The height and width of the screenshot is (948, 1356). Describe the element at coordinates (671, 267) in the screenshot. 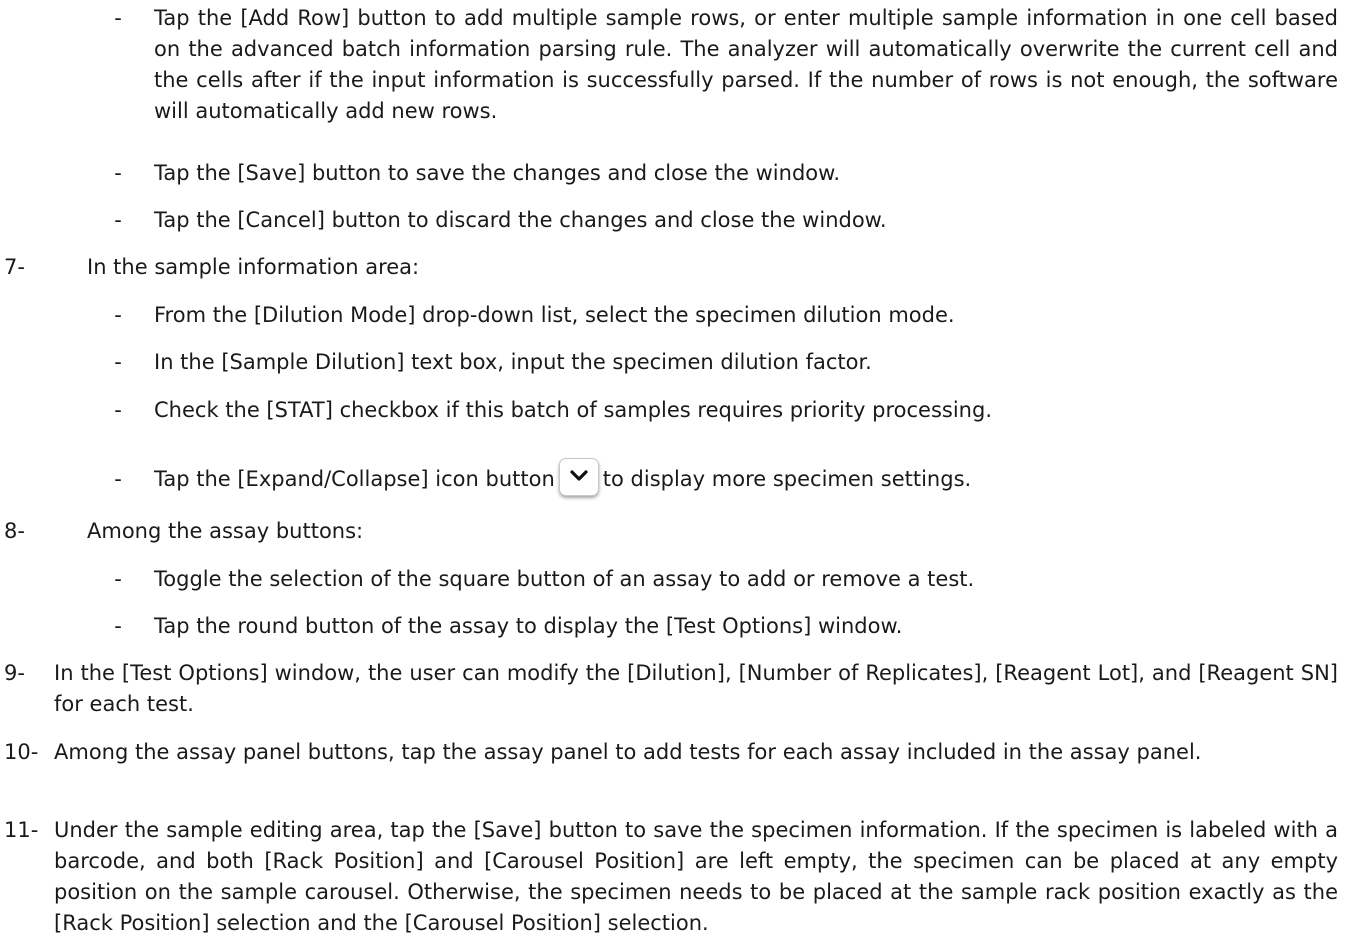

I see `step-7: 7- In the sample information area:` at that location.